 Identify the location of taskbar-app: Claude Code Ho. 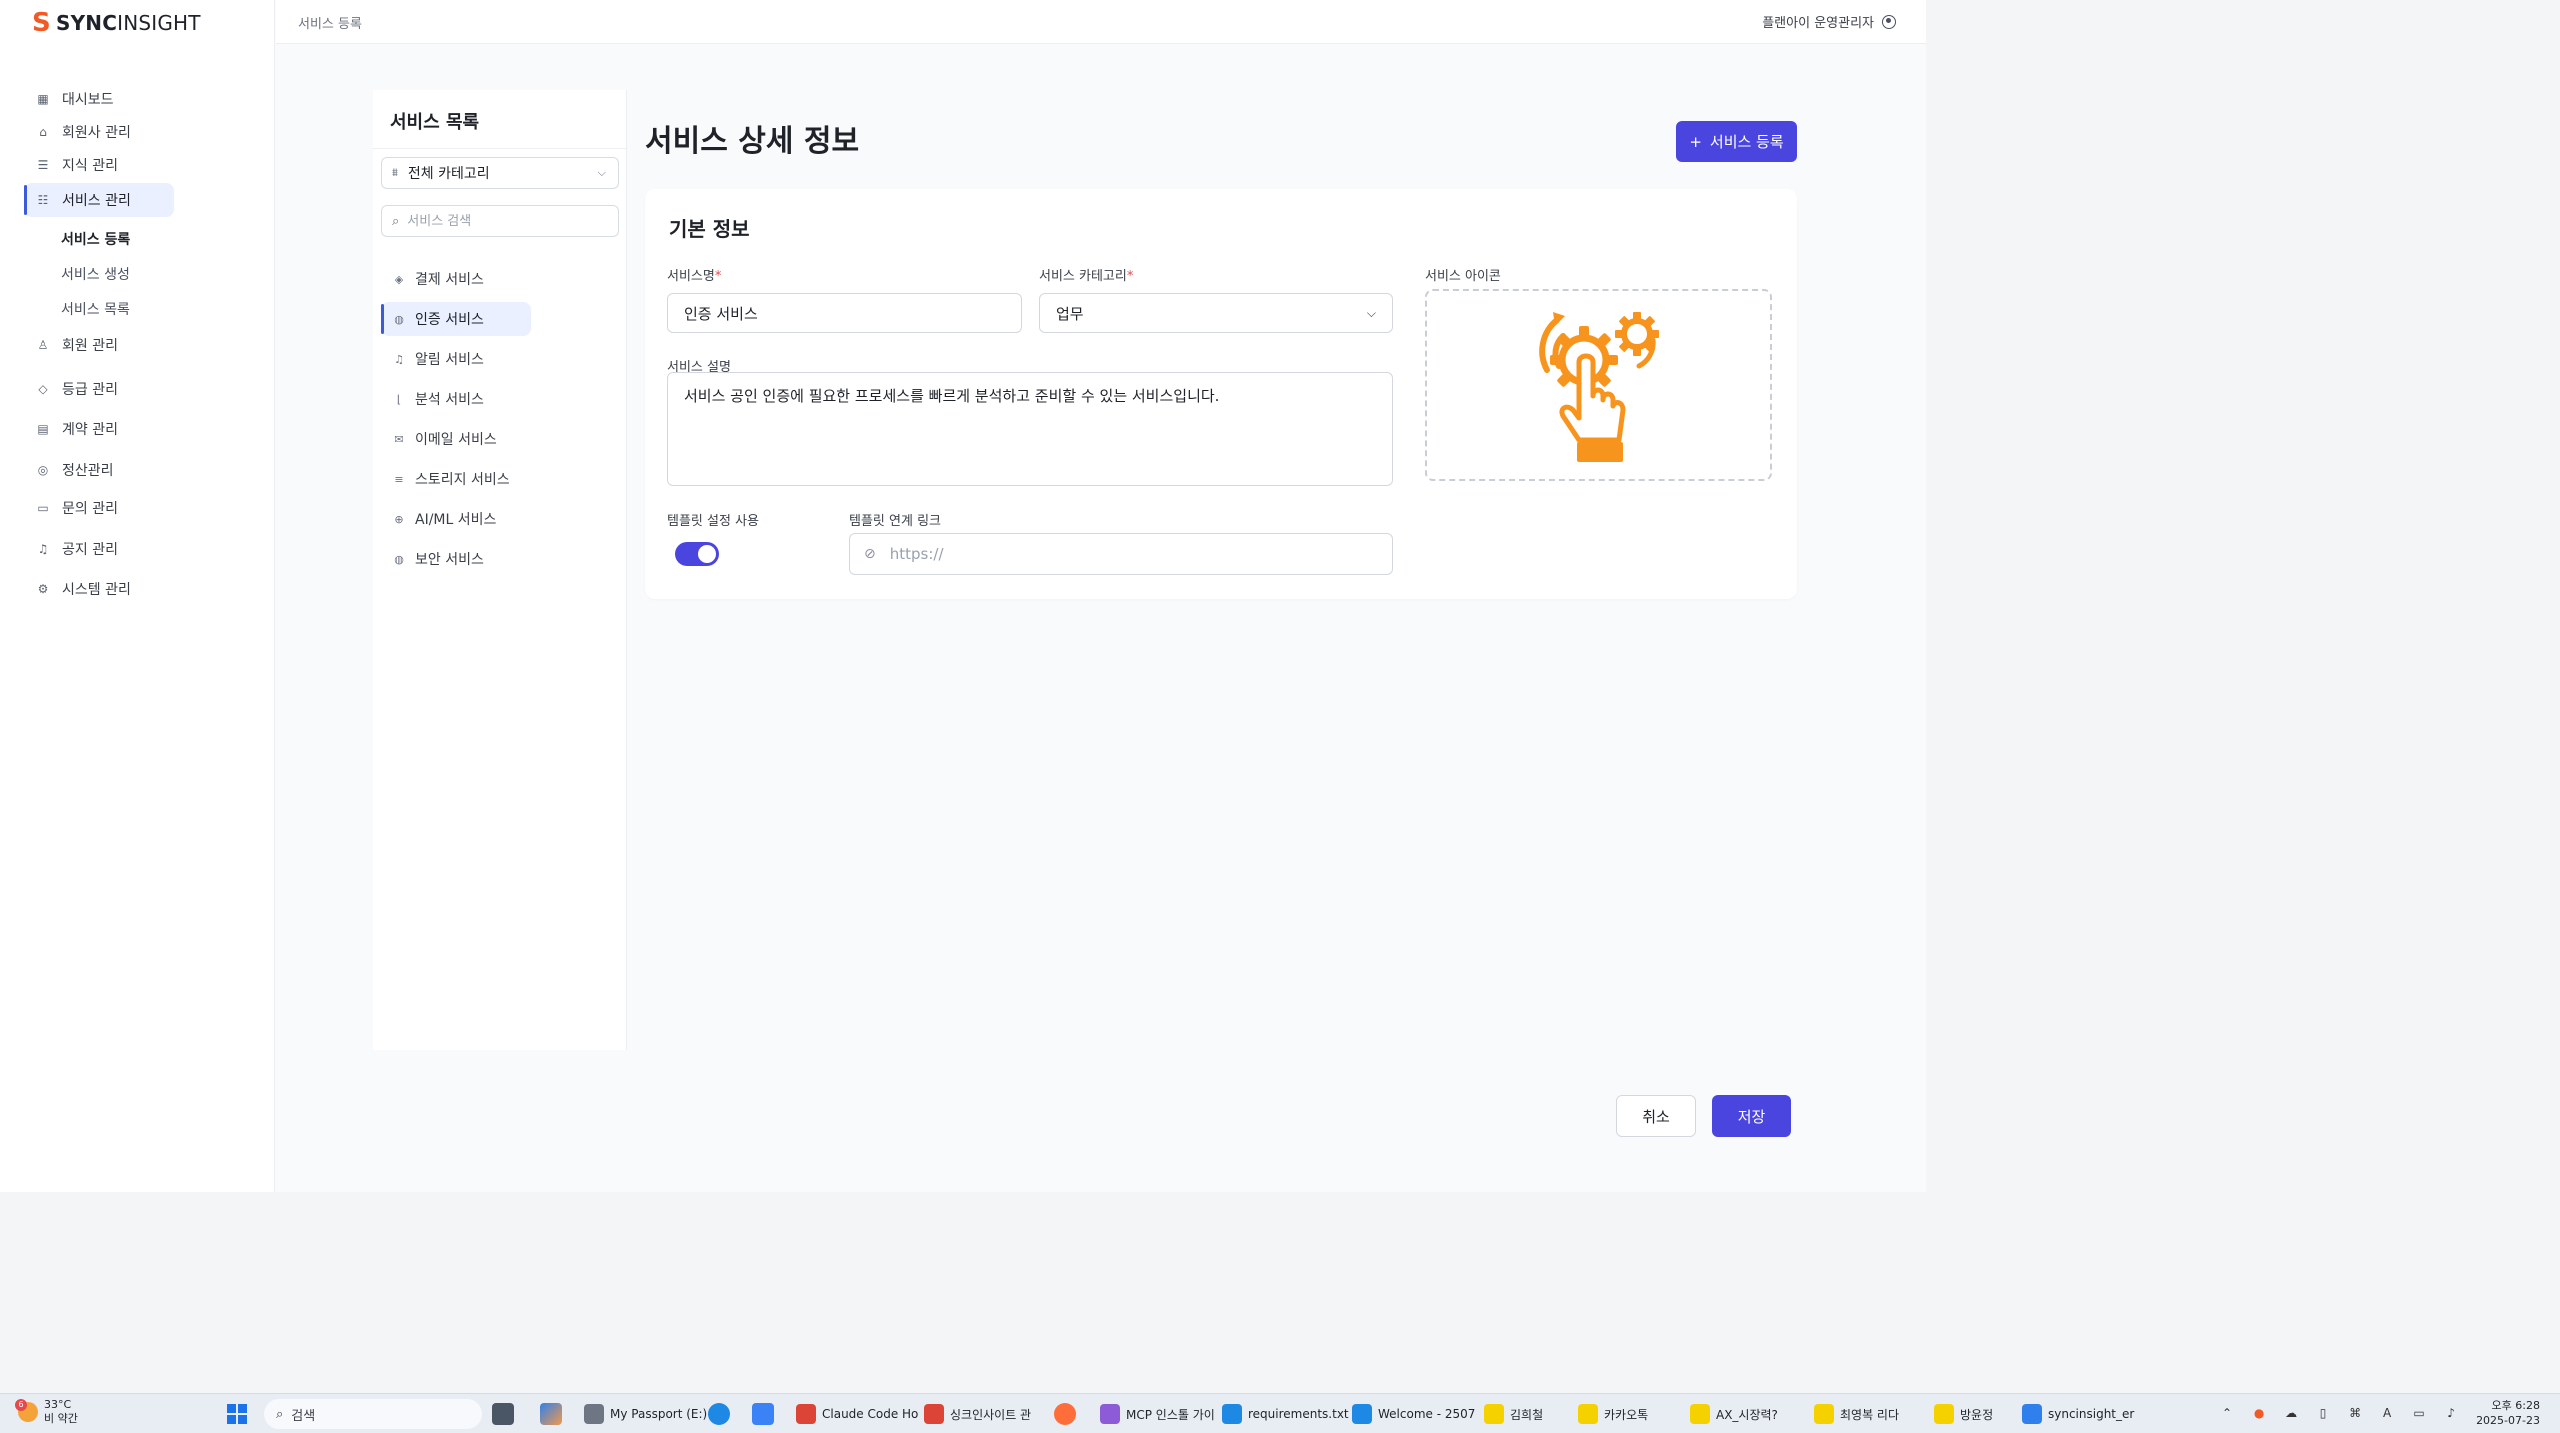
(857, 1414).